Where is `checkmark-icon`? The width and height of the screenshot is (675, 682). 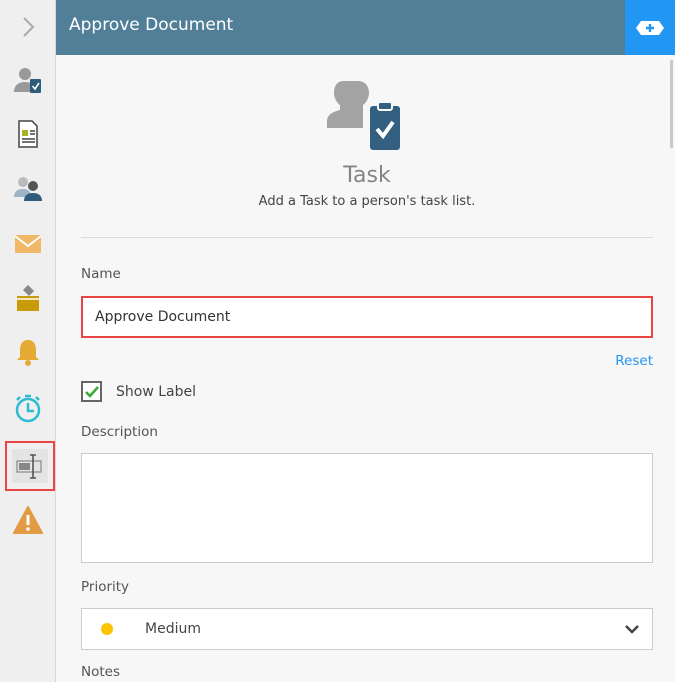 checkmark-icon is located at coordinates (91, 391).